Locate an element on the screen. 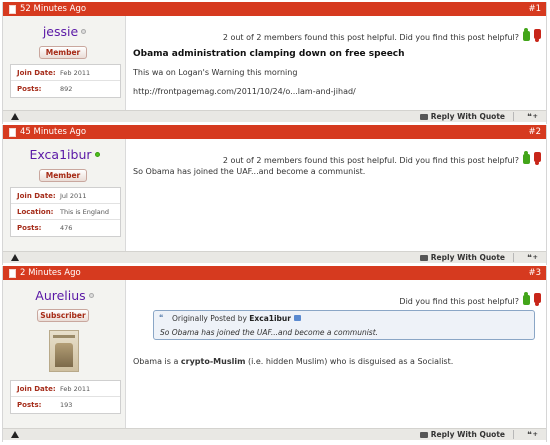 Image resolution: width=550 pixels, height=445 pixels. quote-icon: ❝ is located at coordinates (161, 317).